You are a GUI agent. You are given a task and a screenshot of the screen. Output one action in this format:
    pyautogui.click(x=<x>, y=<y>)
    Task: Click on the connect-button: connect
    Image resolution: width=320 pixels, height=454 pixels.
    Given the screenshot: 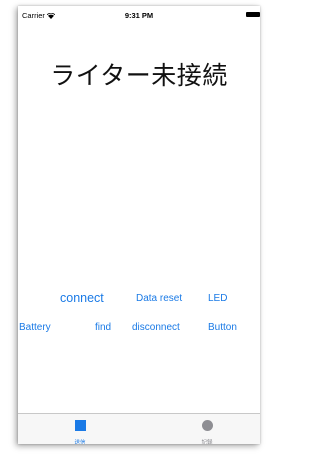 What is the action you would take?
    pyautogui.click(x=82, y=298)
    